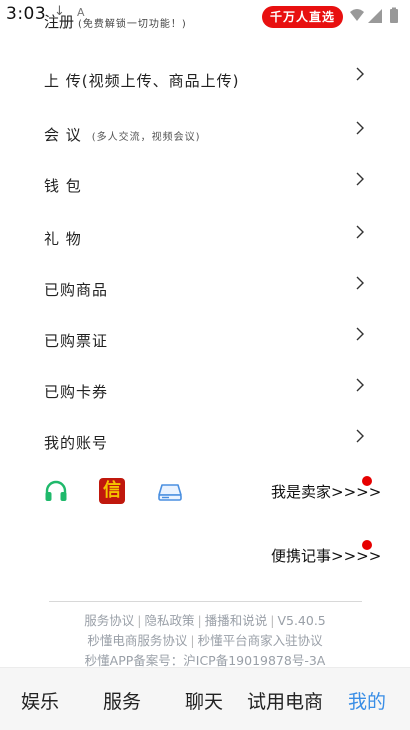 The width and height of the screenshot is (410, 730). I want to click on register-label: 注册, so click(59, 22).